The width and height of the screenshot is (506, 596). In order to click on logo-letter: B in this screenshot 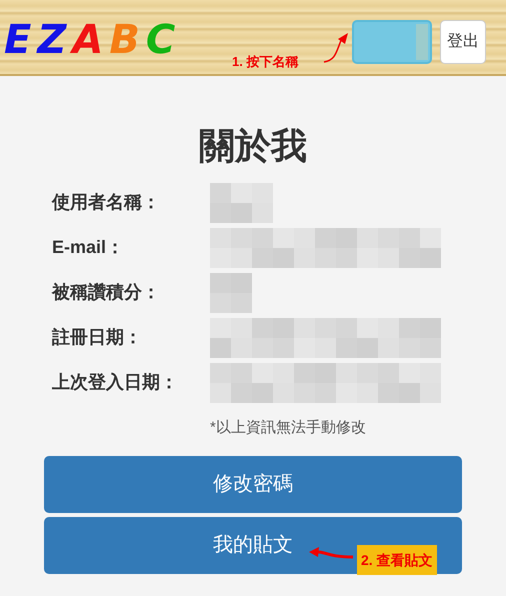, I will do `click(124, 40)`.